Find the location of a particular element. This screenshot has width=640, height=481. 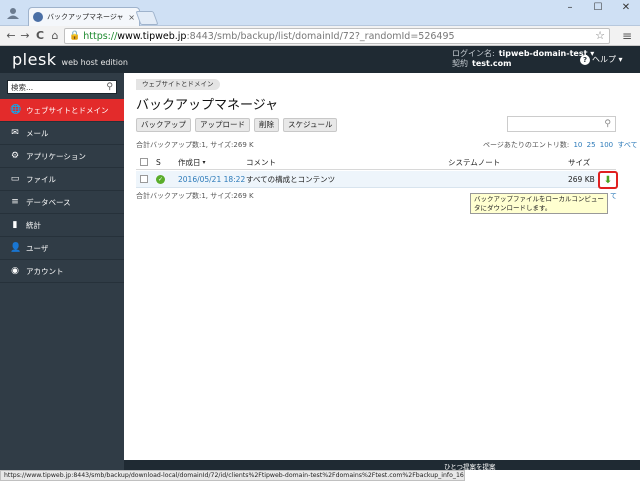

row-checkbox is located at coordinates (144, 179).